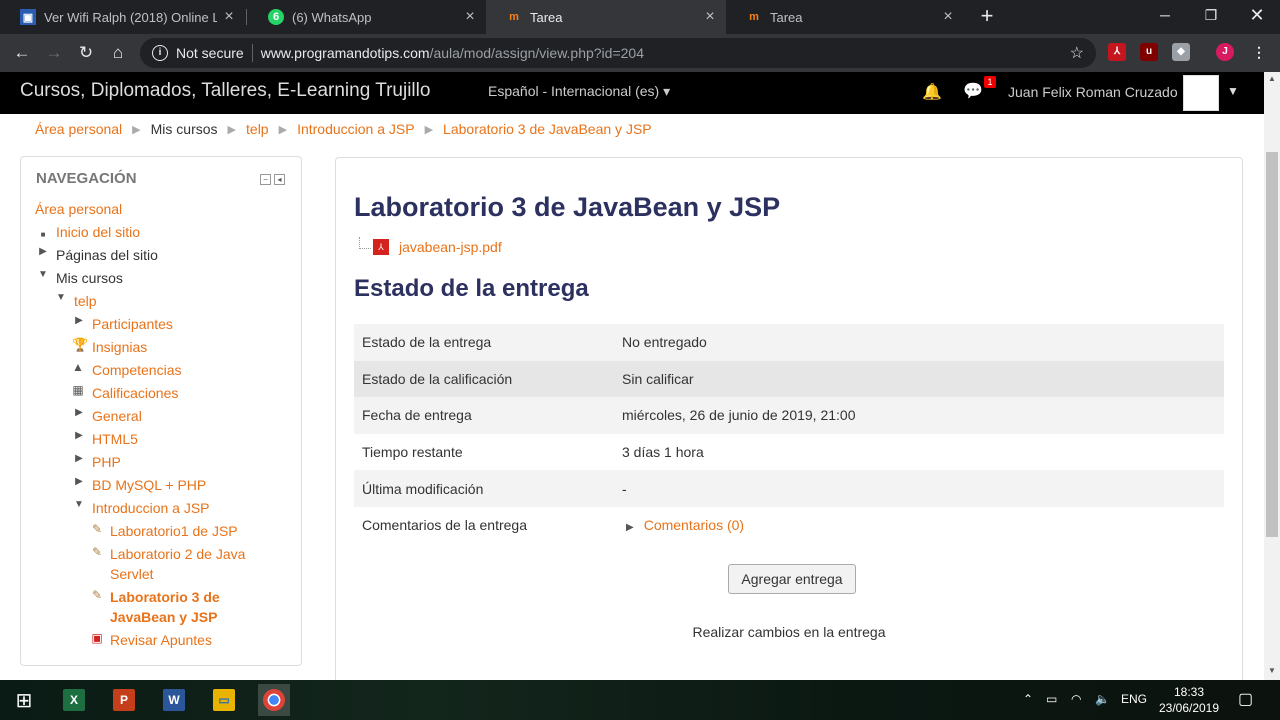 The height and width of the screenshot is (720, 1280). What do you see at coordinates (119, 347) in the screenshot?
I see `nav-item-insignias: Insignias` at bounding box center [119, 347].